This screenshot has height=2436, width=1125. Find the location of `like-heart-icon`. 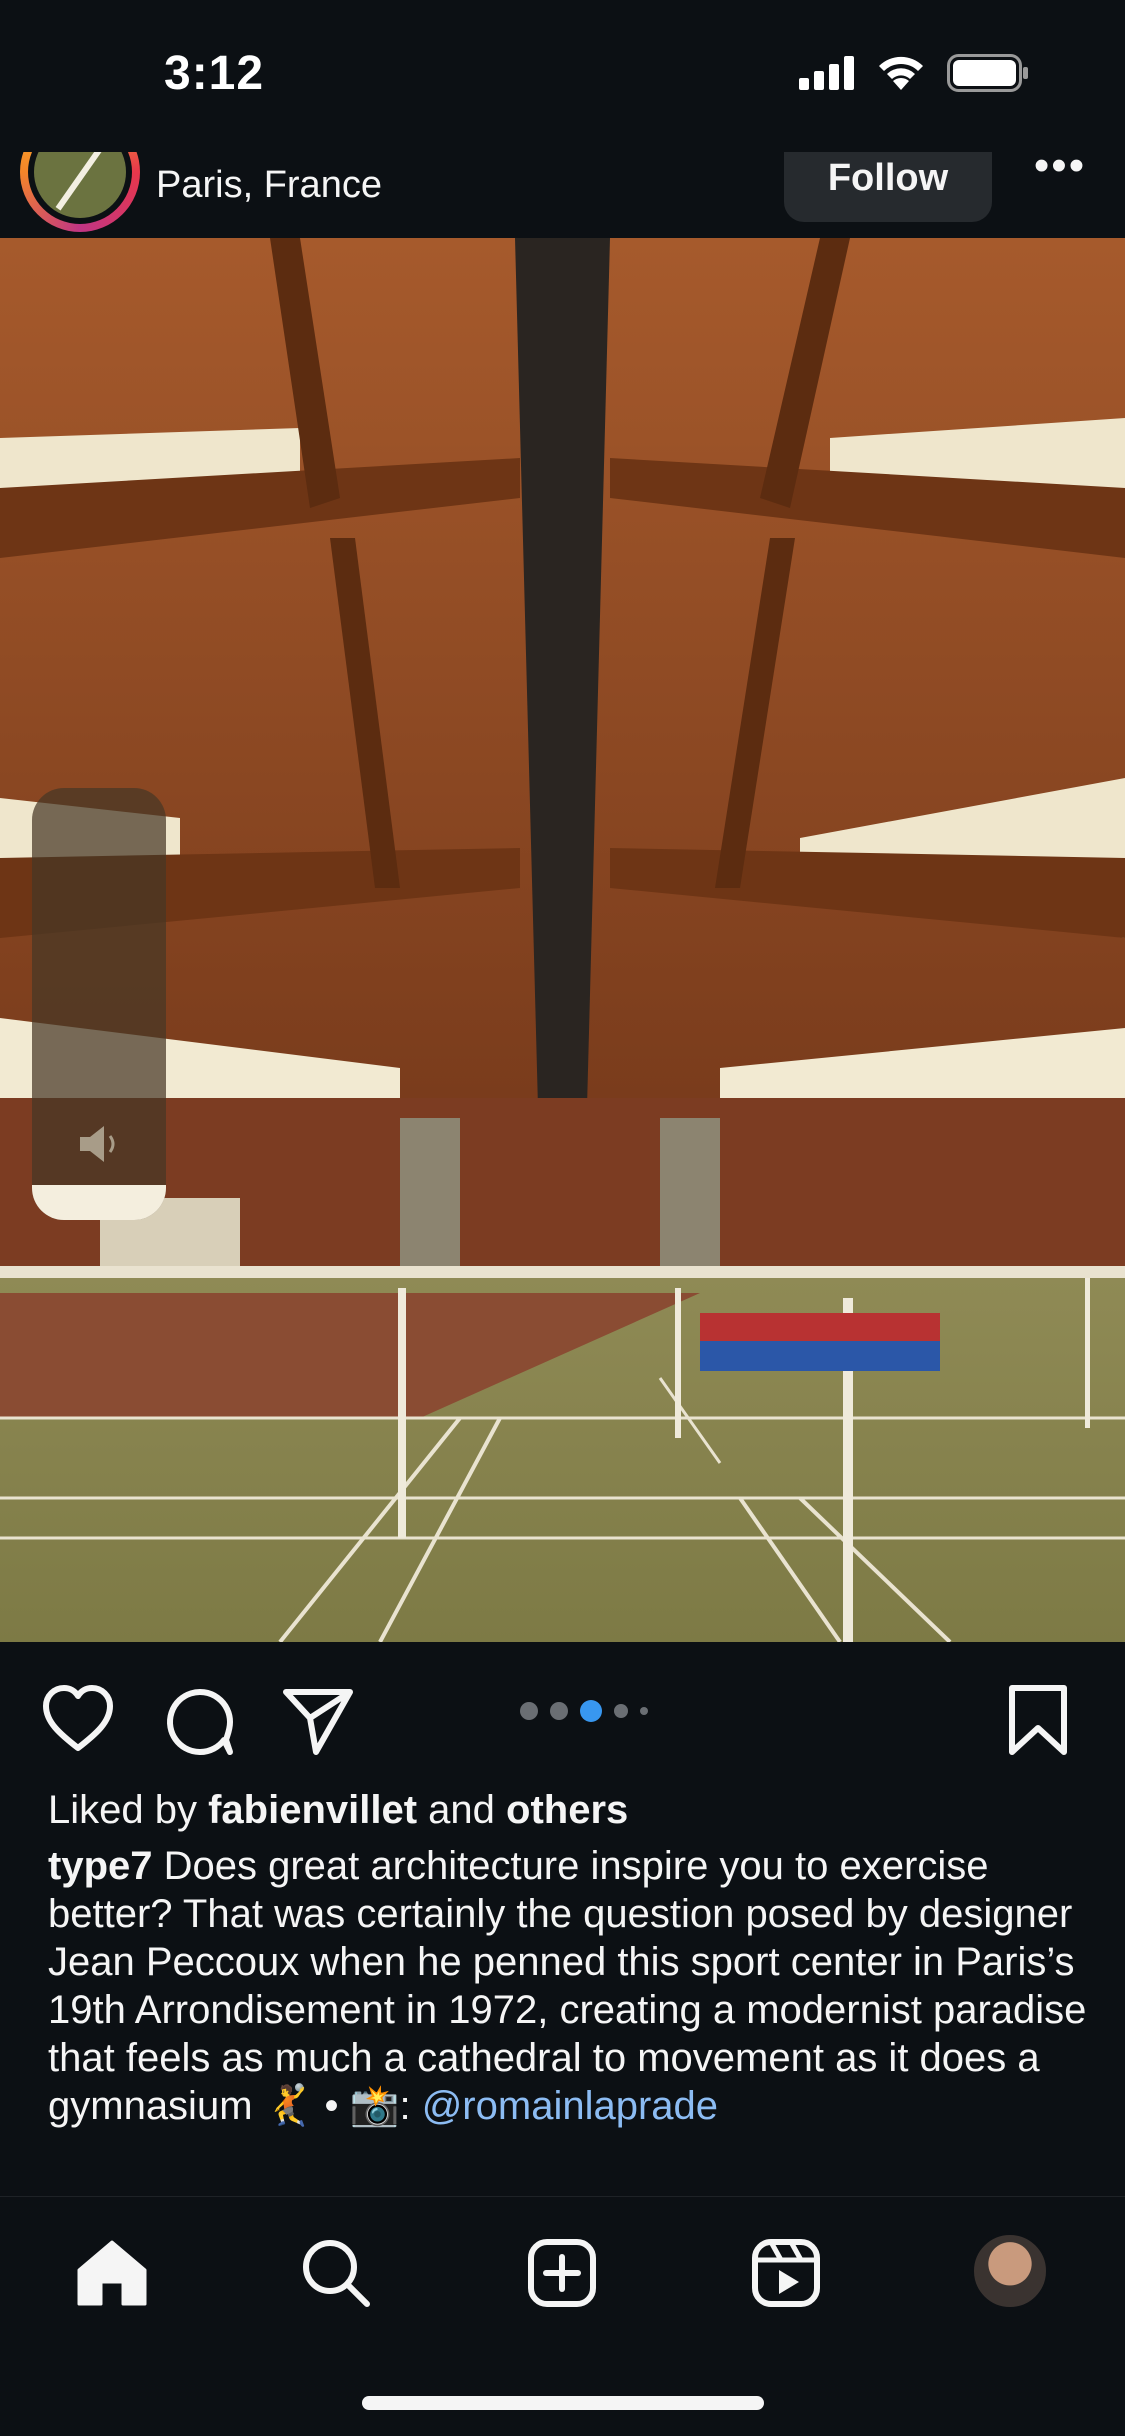

like-heart-icon is located at coordinates (78, 1720).